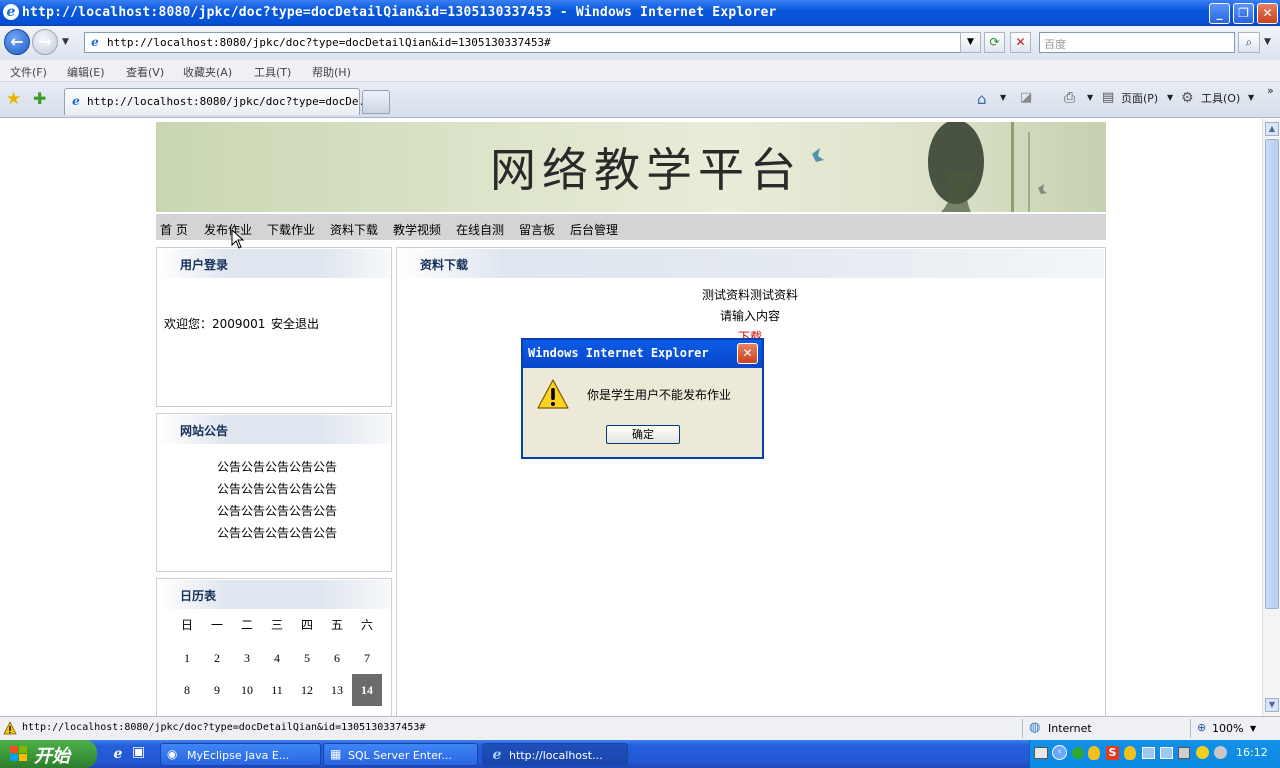 Image resolution: width=1280 pixels, height=768 pixels. I want to click on calendar-today: 14, so click(367, 690).